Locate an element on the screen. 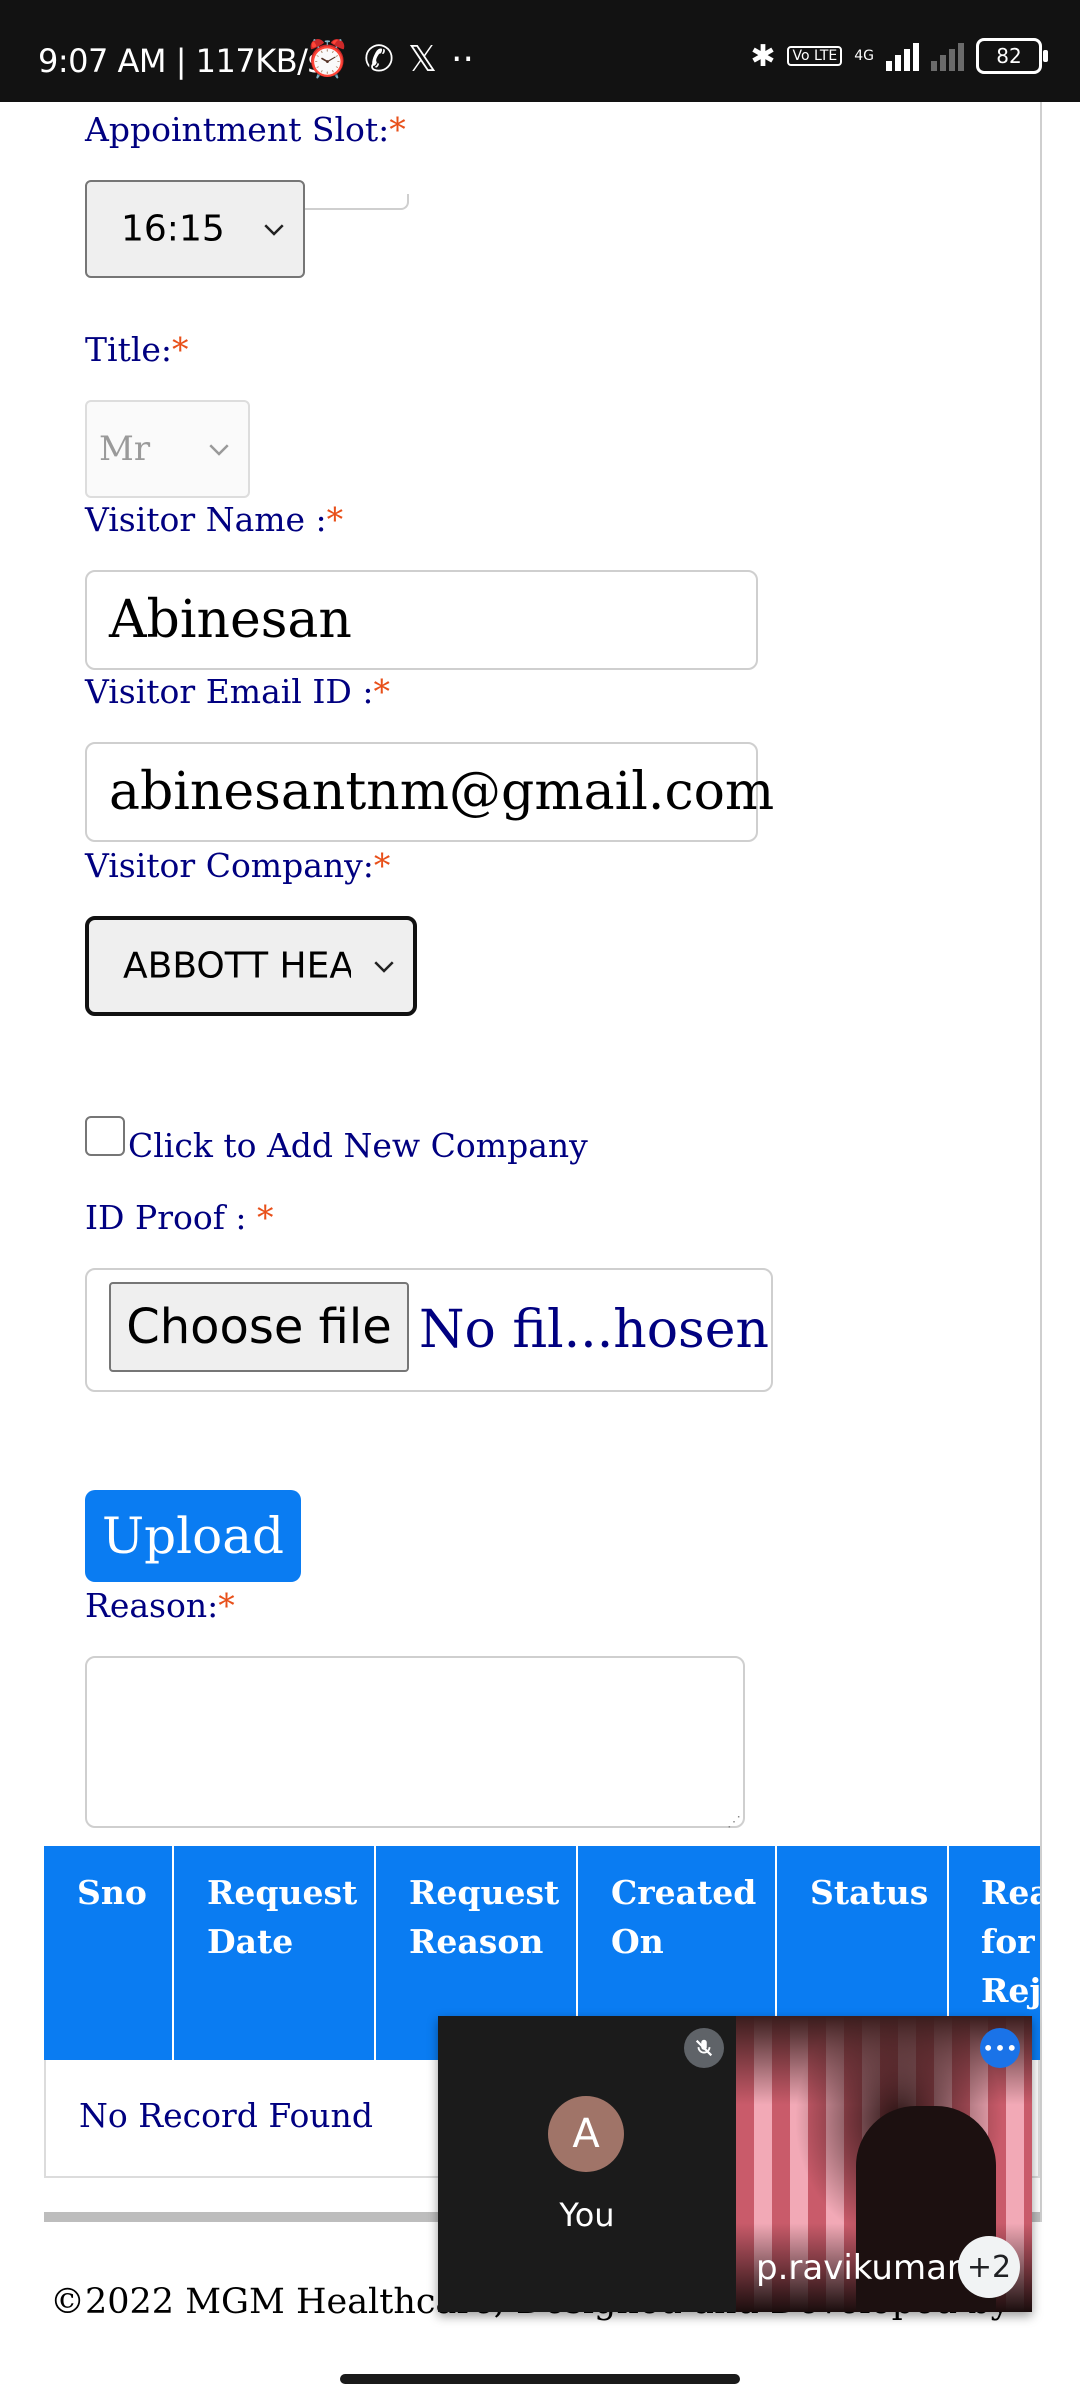 The width and height of the screenshot is (1080, 2400). remote-video-tile: ••• p.ravikumar +2 is located at coordinates (884, 2164).